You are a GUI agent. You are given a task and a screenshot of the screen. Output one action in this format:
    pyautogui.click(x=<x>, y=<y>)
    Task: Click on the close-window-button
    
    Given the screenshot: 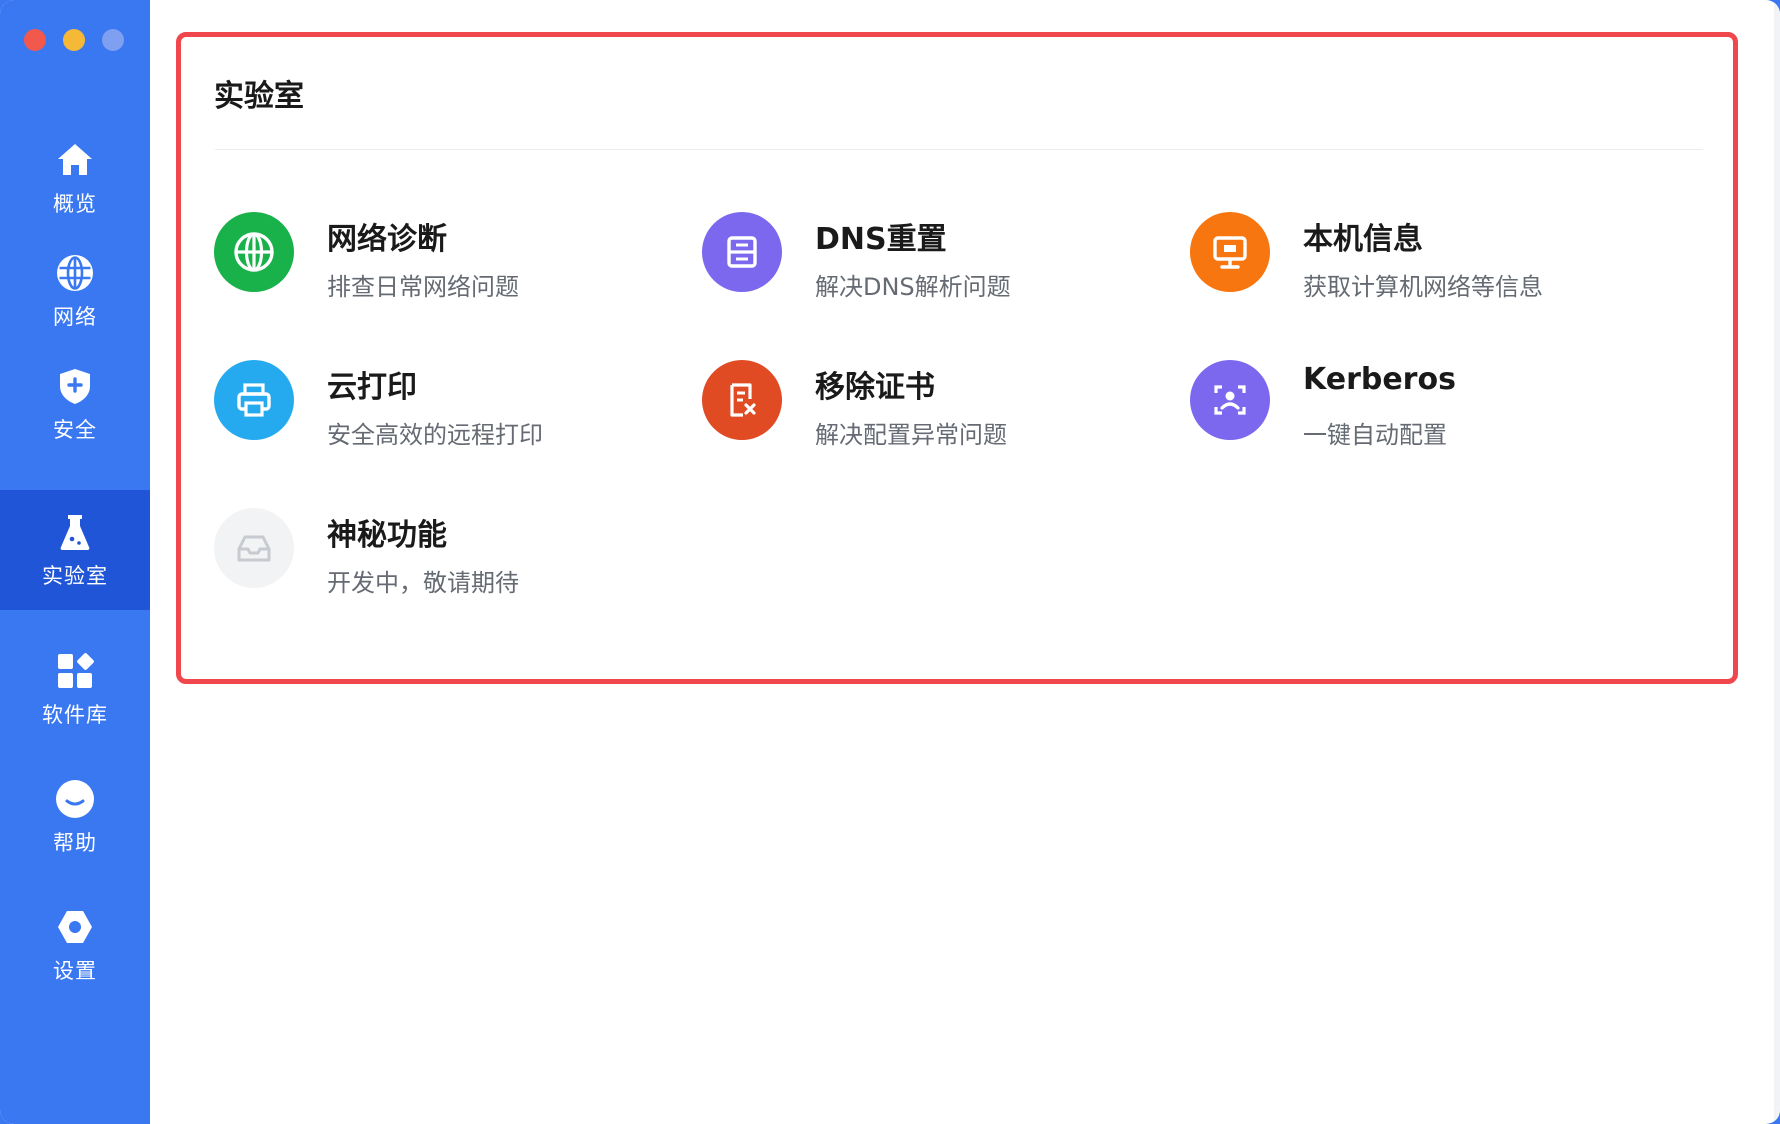 What is the action you would take?
    pyautogui.click(x=35, y=40)
    